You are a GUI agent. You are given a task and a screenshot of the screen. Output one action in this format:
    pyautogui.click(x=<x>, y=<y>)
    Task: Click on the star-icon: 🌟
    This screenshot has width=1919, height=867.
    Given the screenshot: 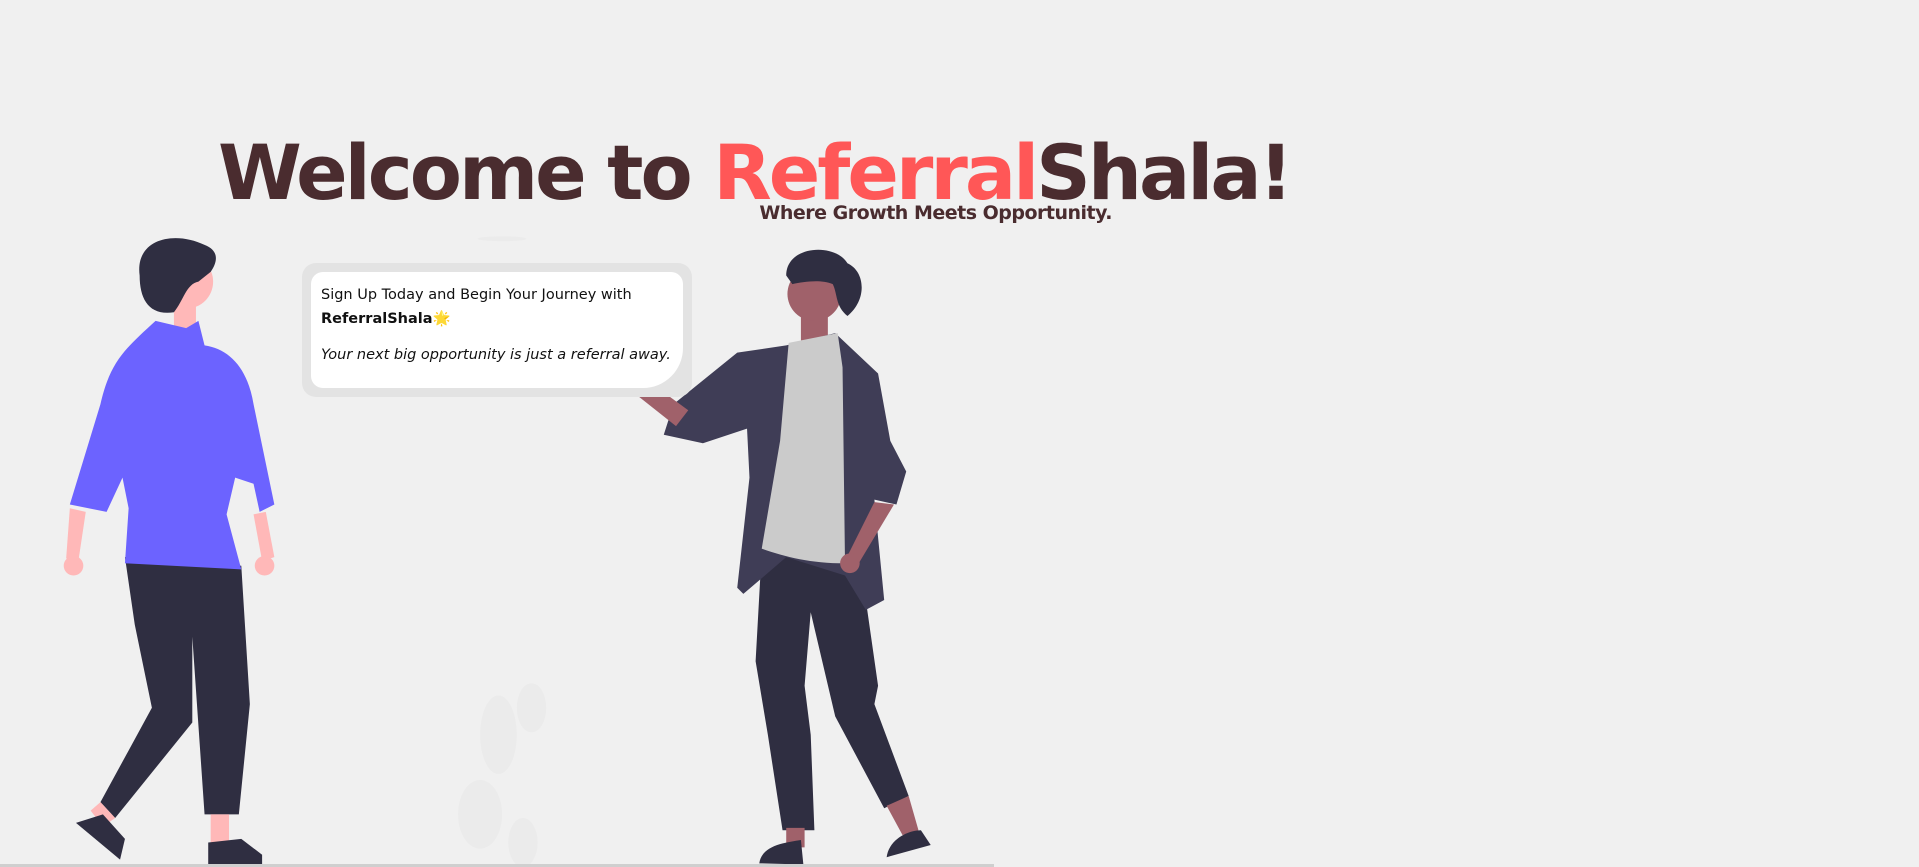 What is the action you would take?
    pyautogui.click(x=441, y=319)
    